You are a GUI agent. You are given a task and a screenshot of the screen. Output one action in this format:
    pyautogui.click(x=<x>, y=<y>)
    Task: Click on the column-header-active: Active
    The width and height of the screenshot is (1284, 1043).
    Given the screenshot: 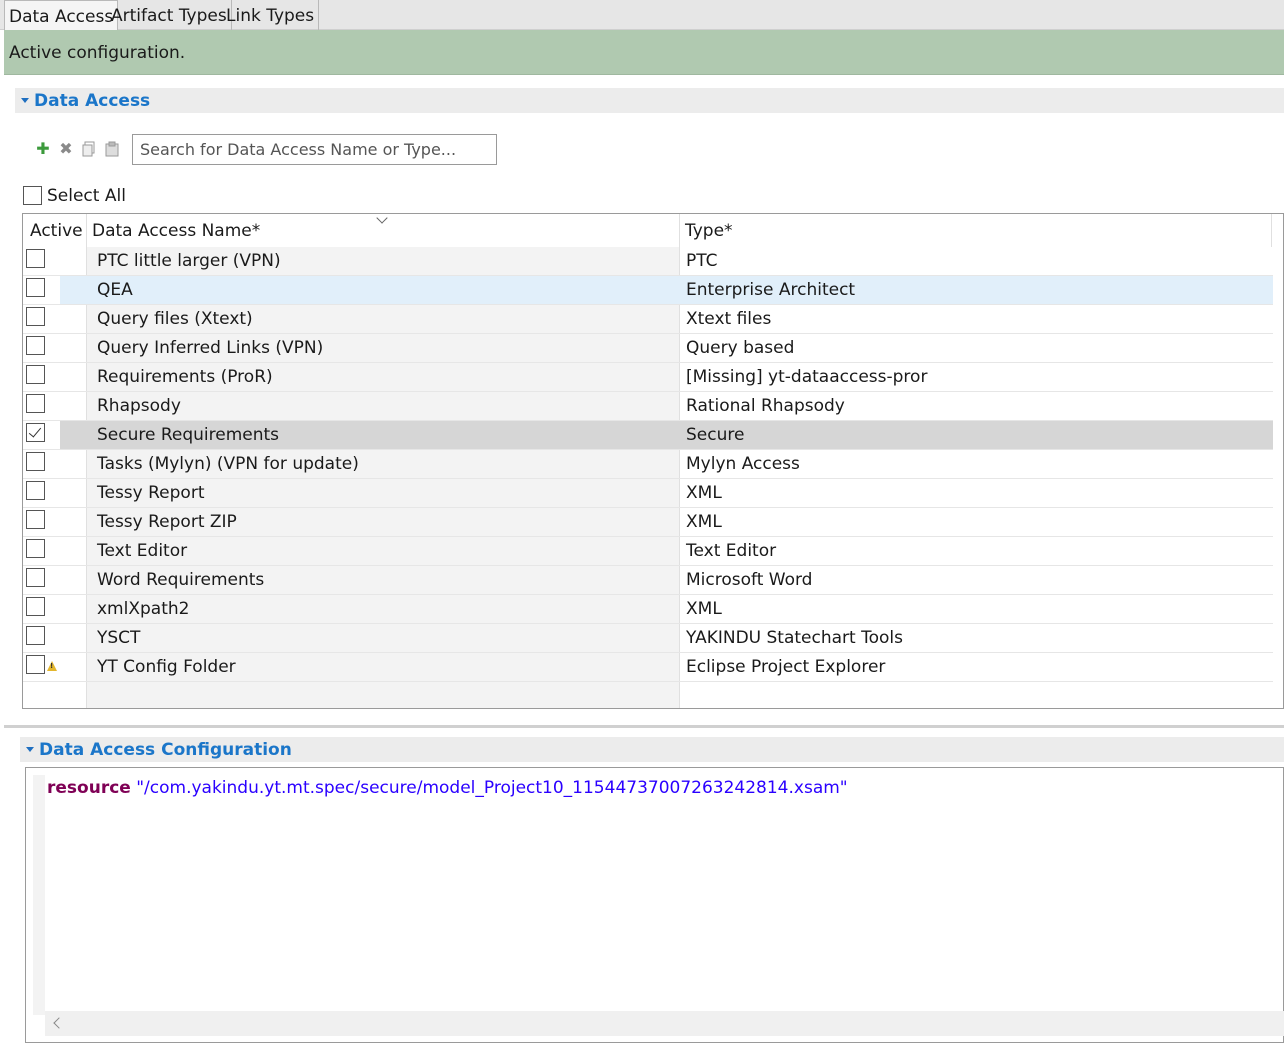 What is the action you would take?
    pyautogui.click(x=56, y=231)
    